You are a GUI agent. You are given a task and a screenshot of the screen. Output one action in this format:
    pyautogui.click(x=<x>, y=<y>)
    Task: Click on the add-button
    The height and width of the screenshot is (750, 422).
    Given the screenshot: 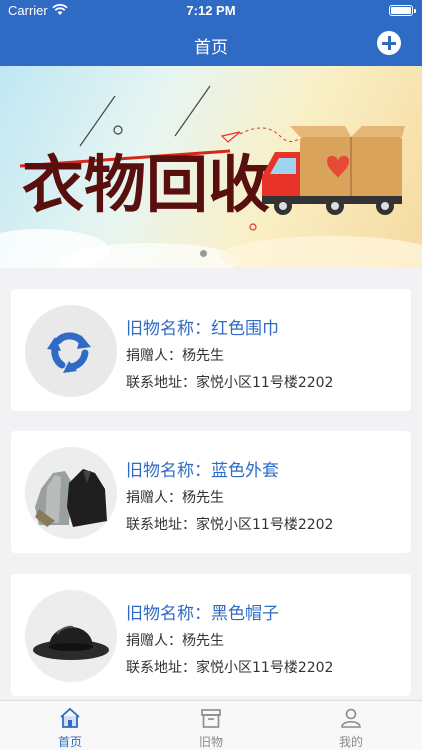 What is the action you would take?
    pyautogui.click(x=389, y=43)
    